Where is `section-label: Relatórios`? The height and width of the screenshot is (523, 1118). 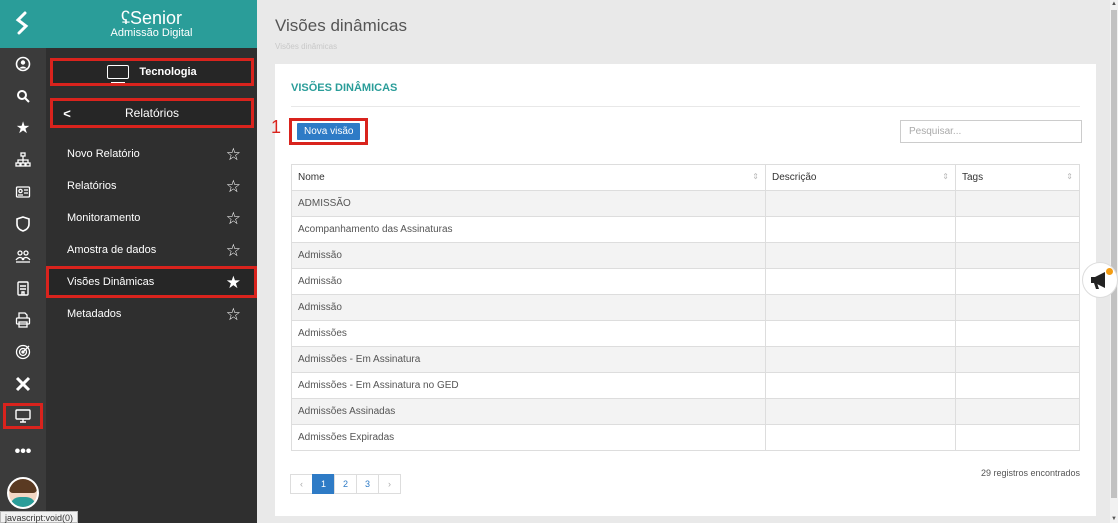 section-label: Relatórios is located at coordinates (152, 113).